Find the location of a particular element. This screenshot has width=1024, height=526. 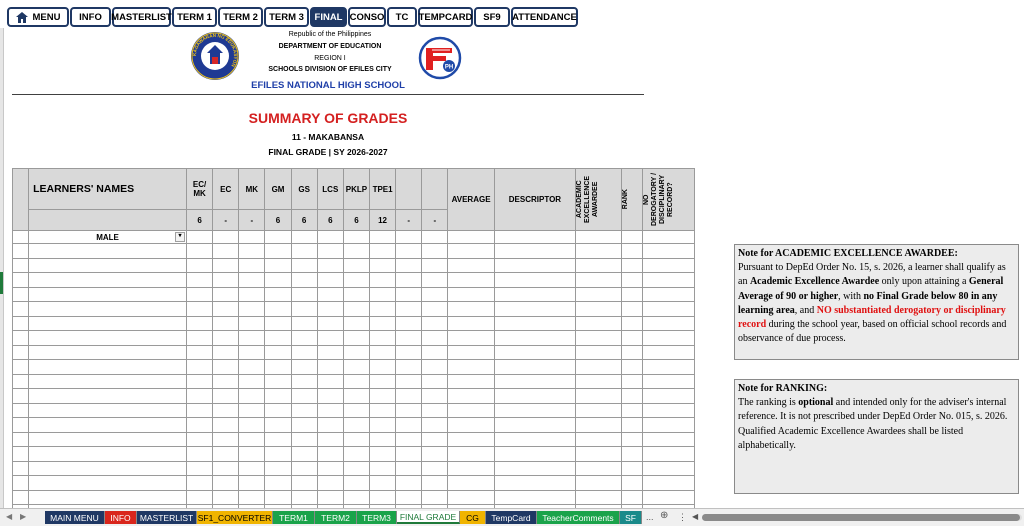

tab-sf1-converter: SF1_CONVERTER is located at coordinates (235, 517).